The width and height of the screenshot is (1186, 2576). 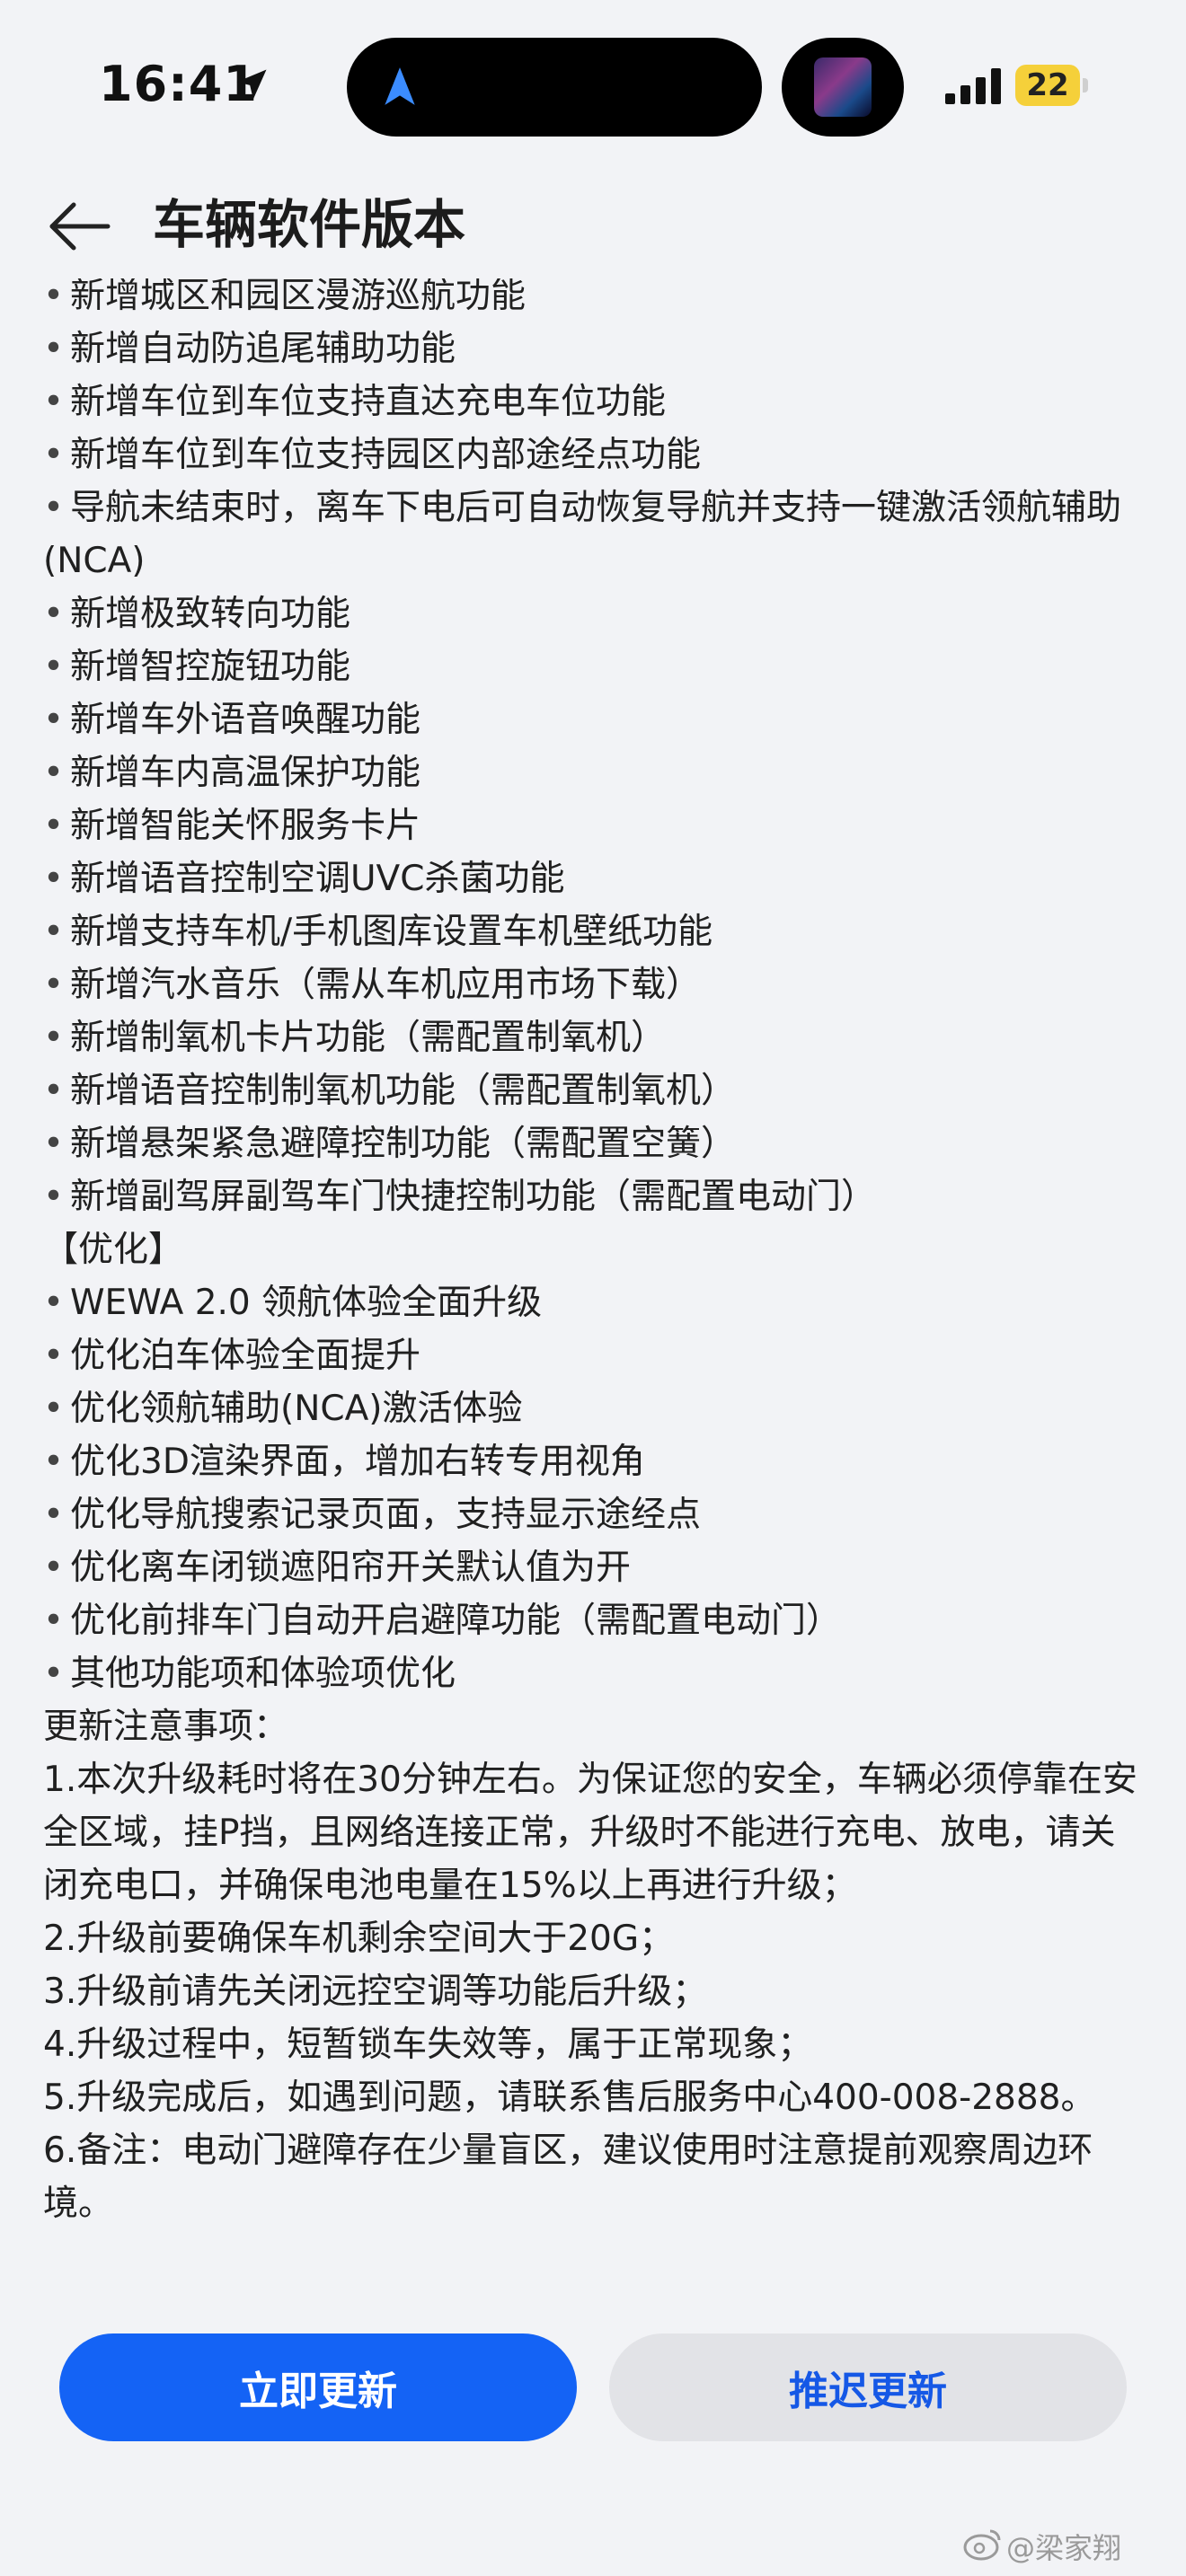 I want to click on update-note: 5.升级完成后，如遇到问题，请联系售后服务中心400-008-2888。, so click(x=595, y=2097).